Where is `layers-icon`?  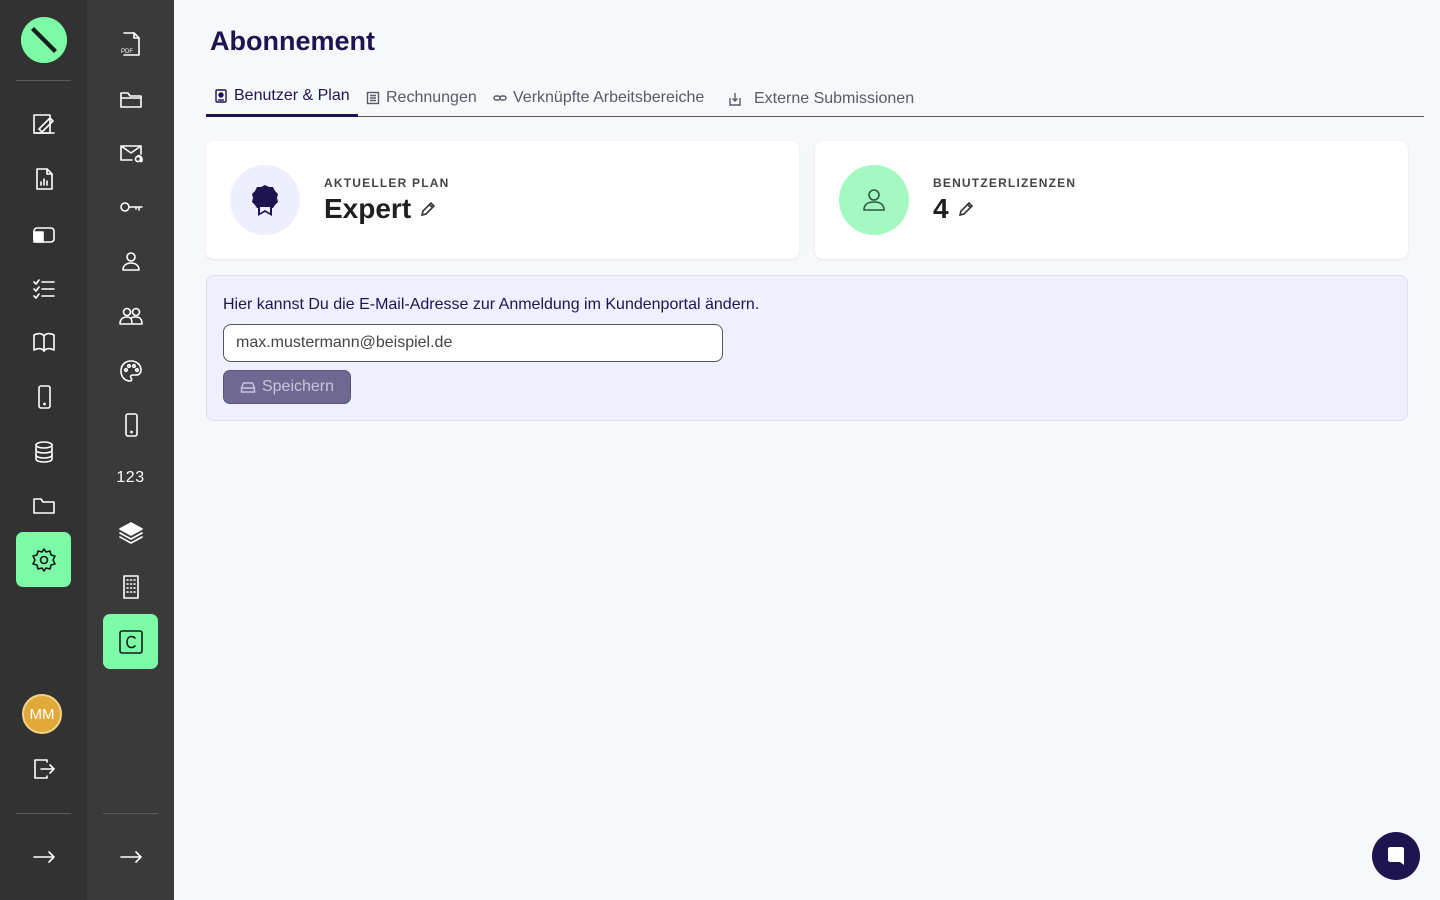
layers-icon is located at coordinates (130, 532).